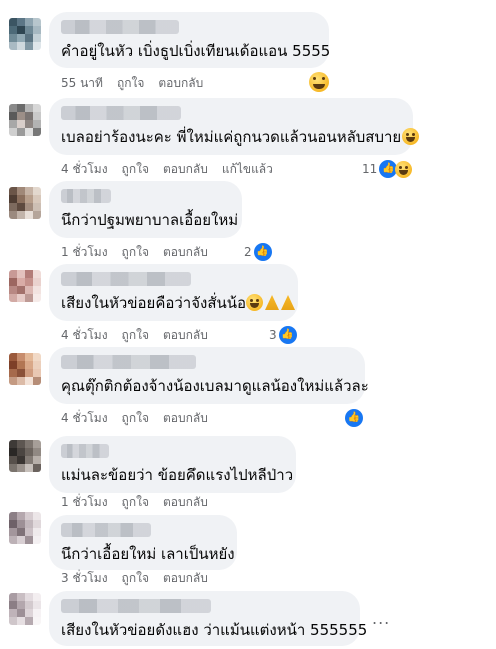  What do you see at coordinates (370, 169) in the screenshot?
I see `reaction-count: 11` at bounding box center [370, 169].